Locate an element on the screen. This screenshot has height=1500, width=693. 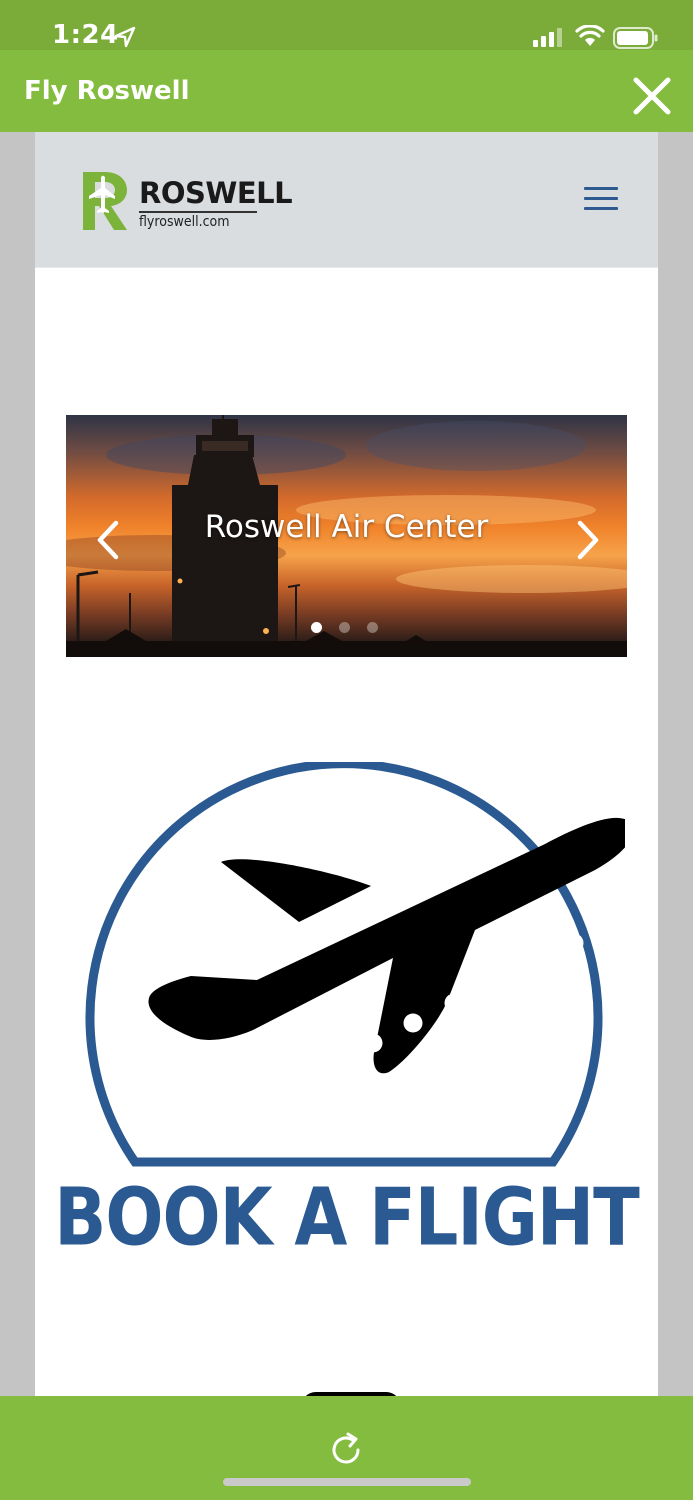
refresh-icon is located at coordinates (346, 1450).